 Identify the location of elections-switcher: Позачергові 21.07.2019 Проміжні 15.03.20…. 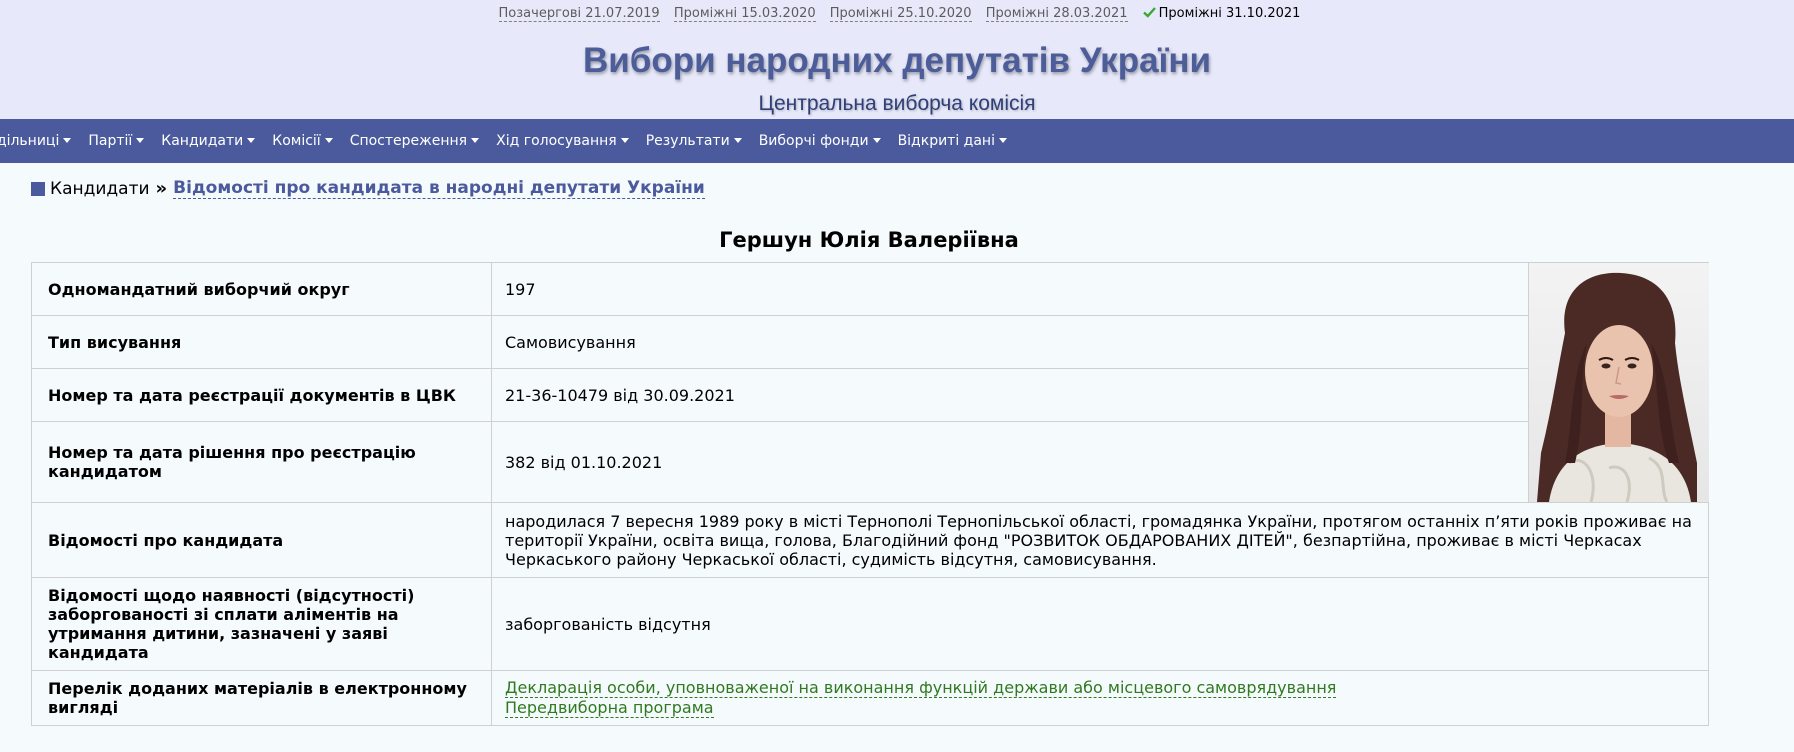
(897, 14).